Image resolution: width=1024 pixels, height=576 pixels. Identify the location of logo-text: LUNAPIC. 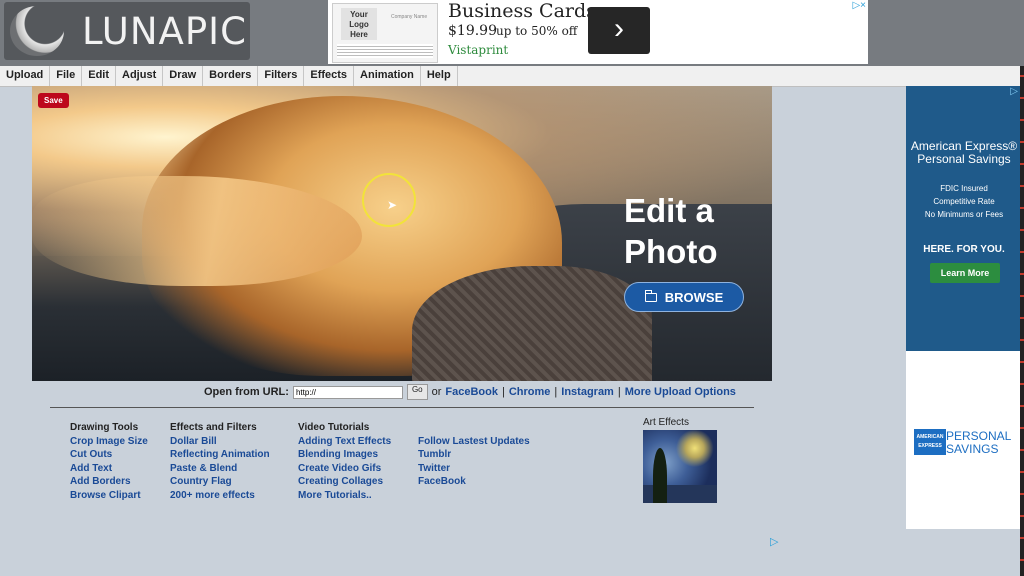
(164, 31).